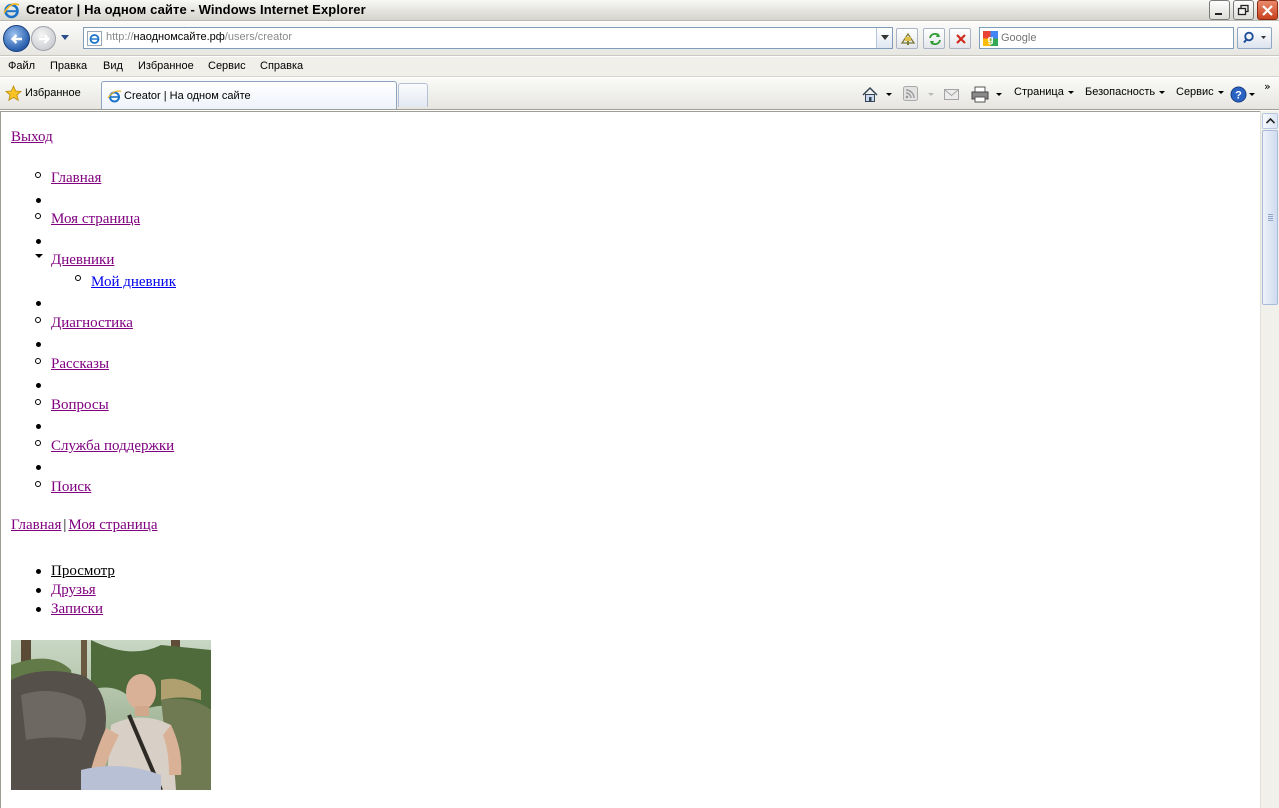 This screenshot has width=1279, height=808. I want to click on refresh-icon, so click(935, 39).